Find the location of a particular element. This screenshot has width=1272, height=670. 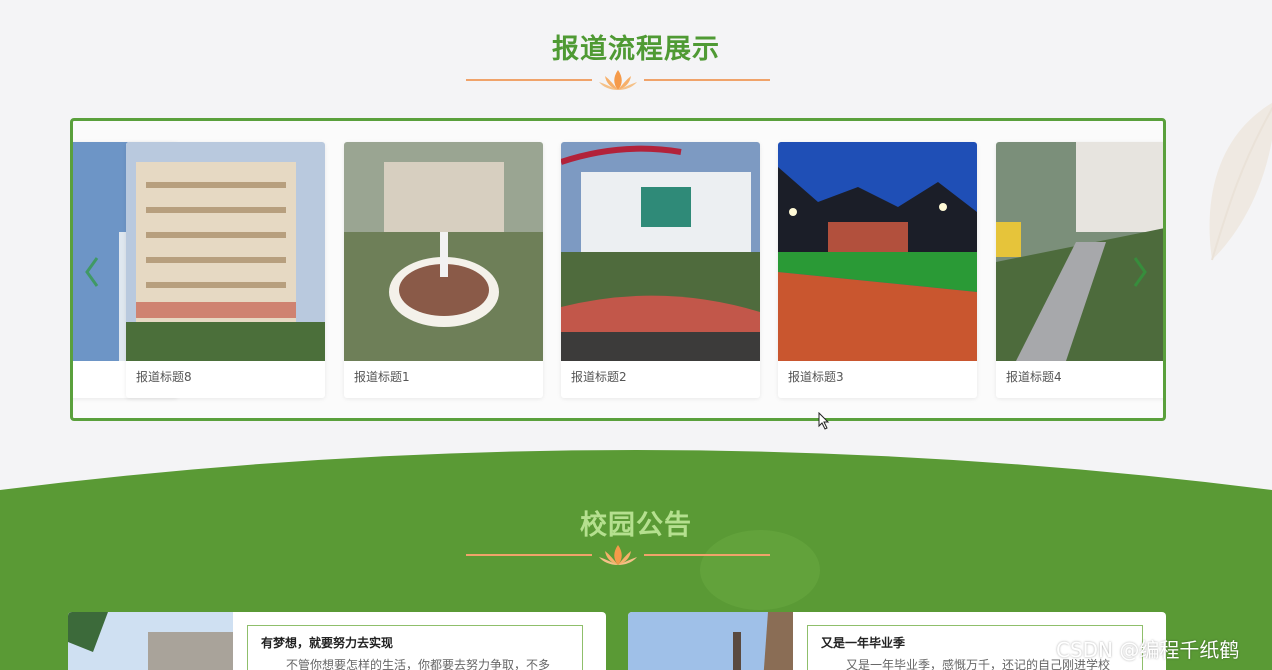

notice-card: 有梦想，就要努力去实现 不管你想要怎样的生活，你都要去努力争取，不多 is located at coordinates (337, 641).